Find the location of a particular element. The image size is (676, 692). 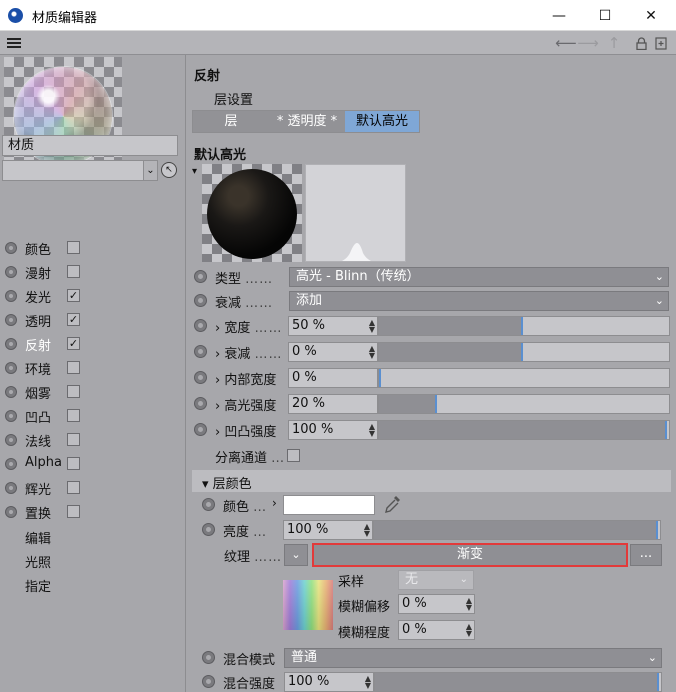

eyedropper-icon is located at coordinates (393, 506).